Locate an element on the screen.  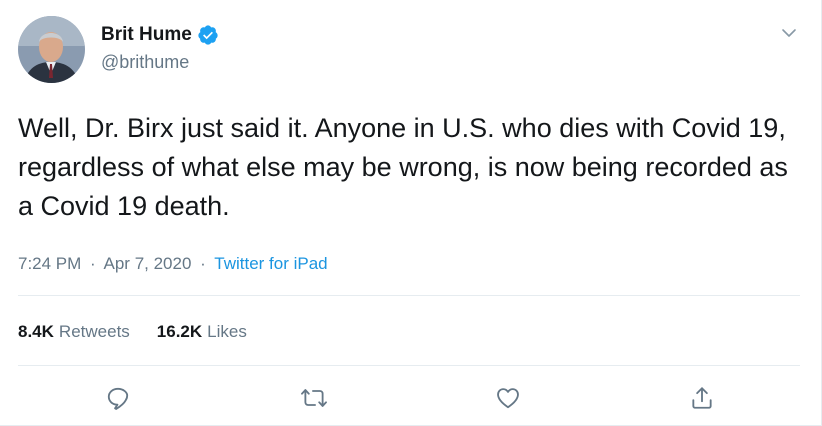
likes-stat: 16.2K Likes is located at coordinates (202, 332).